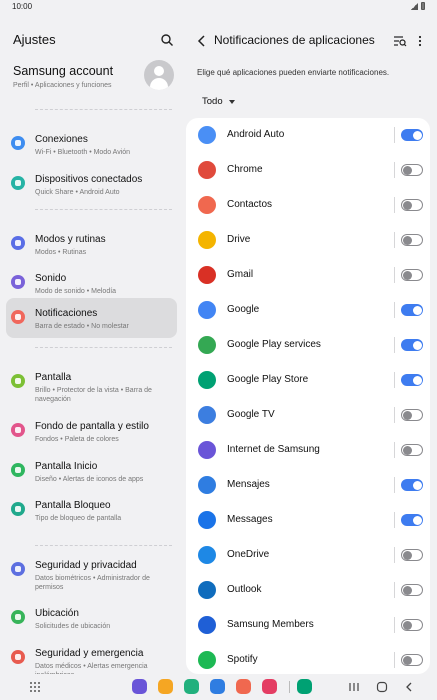  I want to click on sidebar-item-conexiones: Conexiones Wi-Fi • Bluetooth • Modo Avión, so click(91, 144).